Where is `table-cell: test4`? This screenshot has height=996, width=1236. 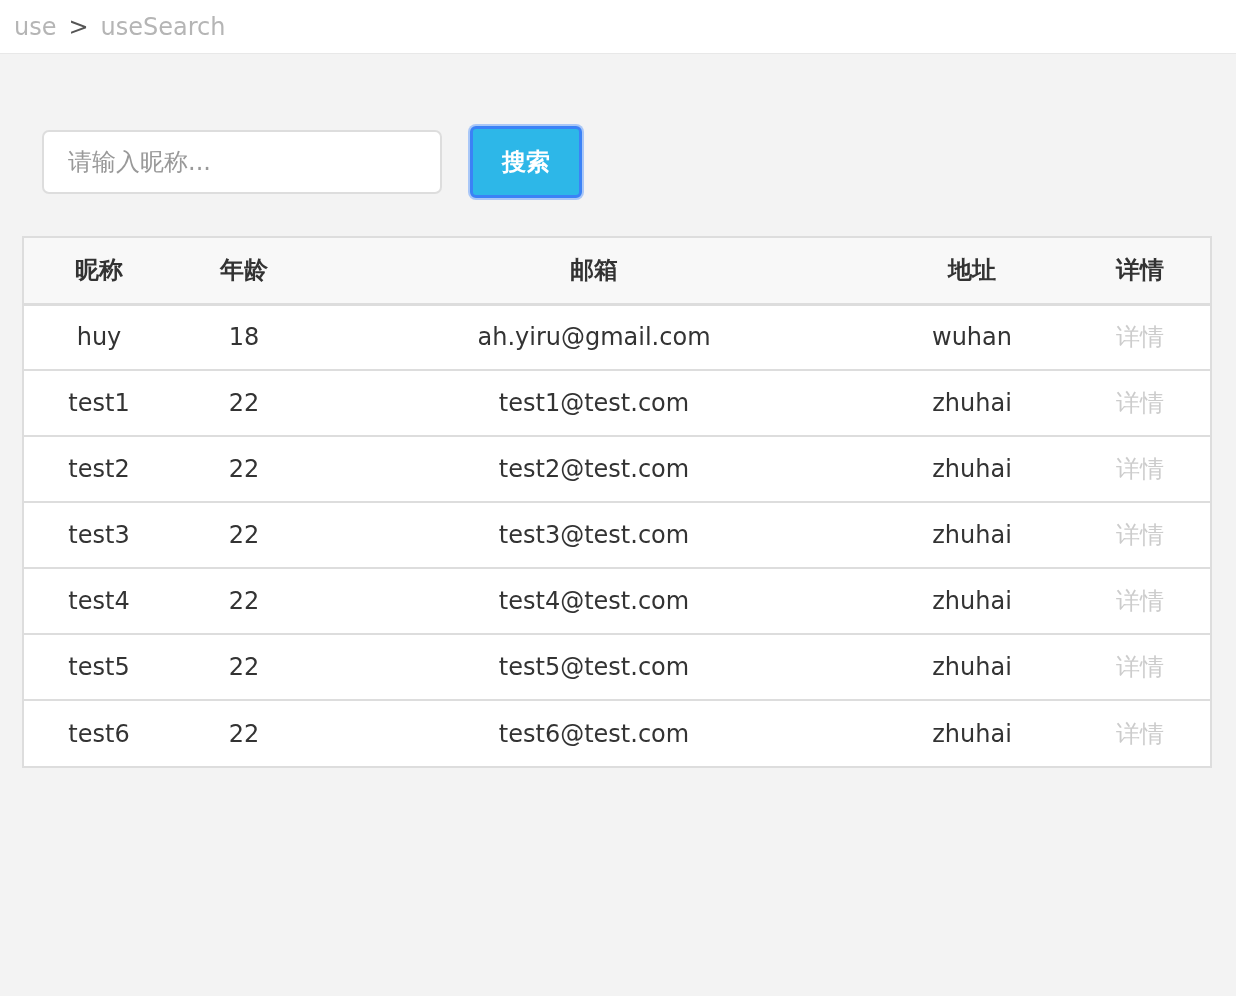 table-cell: test4 is located at coordinates (99, 601).